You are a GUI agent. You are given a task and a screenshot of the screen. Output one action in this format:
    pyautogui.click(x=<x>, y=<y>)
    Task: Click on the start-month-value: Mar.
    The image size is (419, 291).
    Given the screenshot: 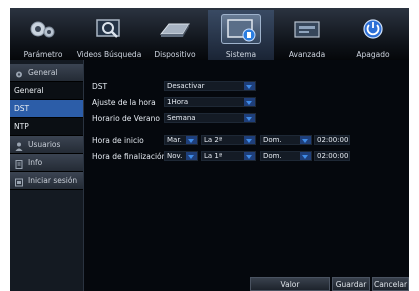 What is the action you would take?
    pyautogui.click(x=174, y=140)
    